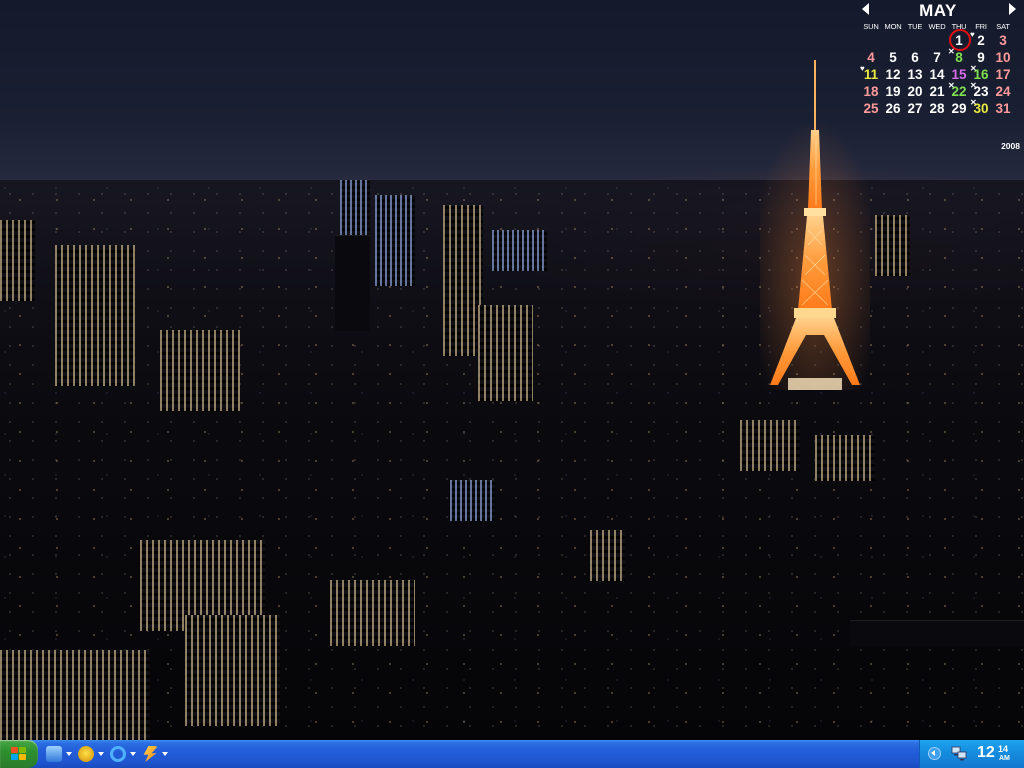 The image size is (1024, 768). Describe the element at coordinates (981, 107) in the screenshot. I see `calendar-day: ✕ 30` at that location.